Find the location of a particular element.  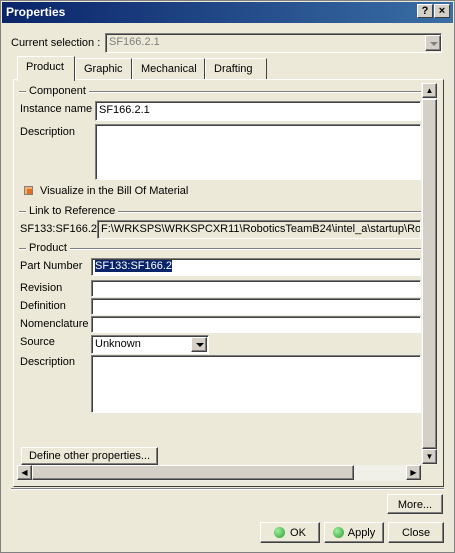

tab-graphic: Graphic is located at coordinates (103, 69).